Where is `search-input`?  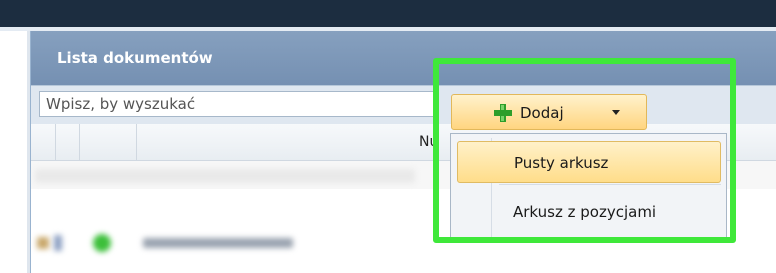 search-input is located at coordinates (238, 104).